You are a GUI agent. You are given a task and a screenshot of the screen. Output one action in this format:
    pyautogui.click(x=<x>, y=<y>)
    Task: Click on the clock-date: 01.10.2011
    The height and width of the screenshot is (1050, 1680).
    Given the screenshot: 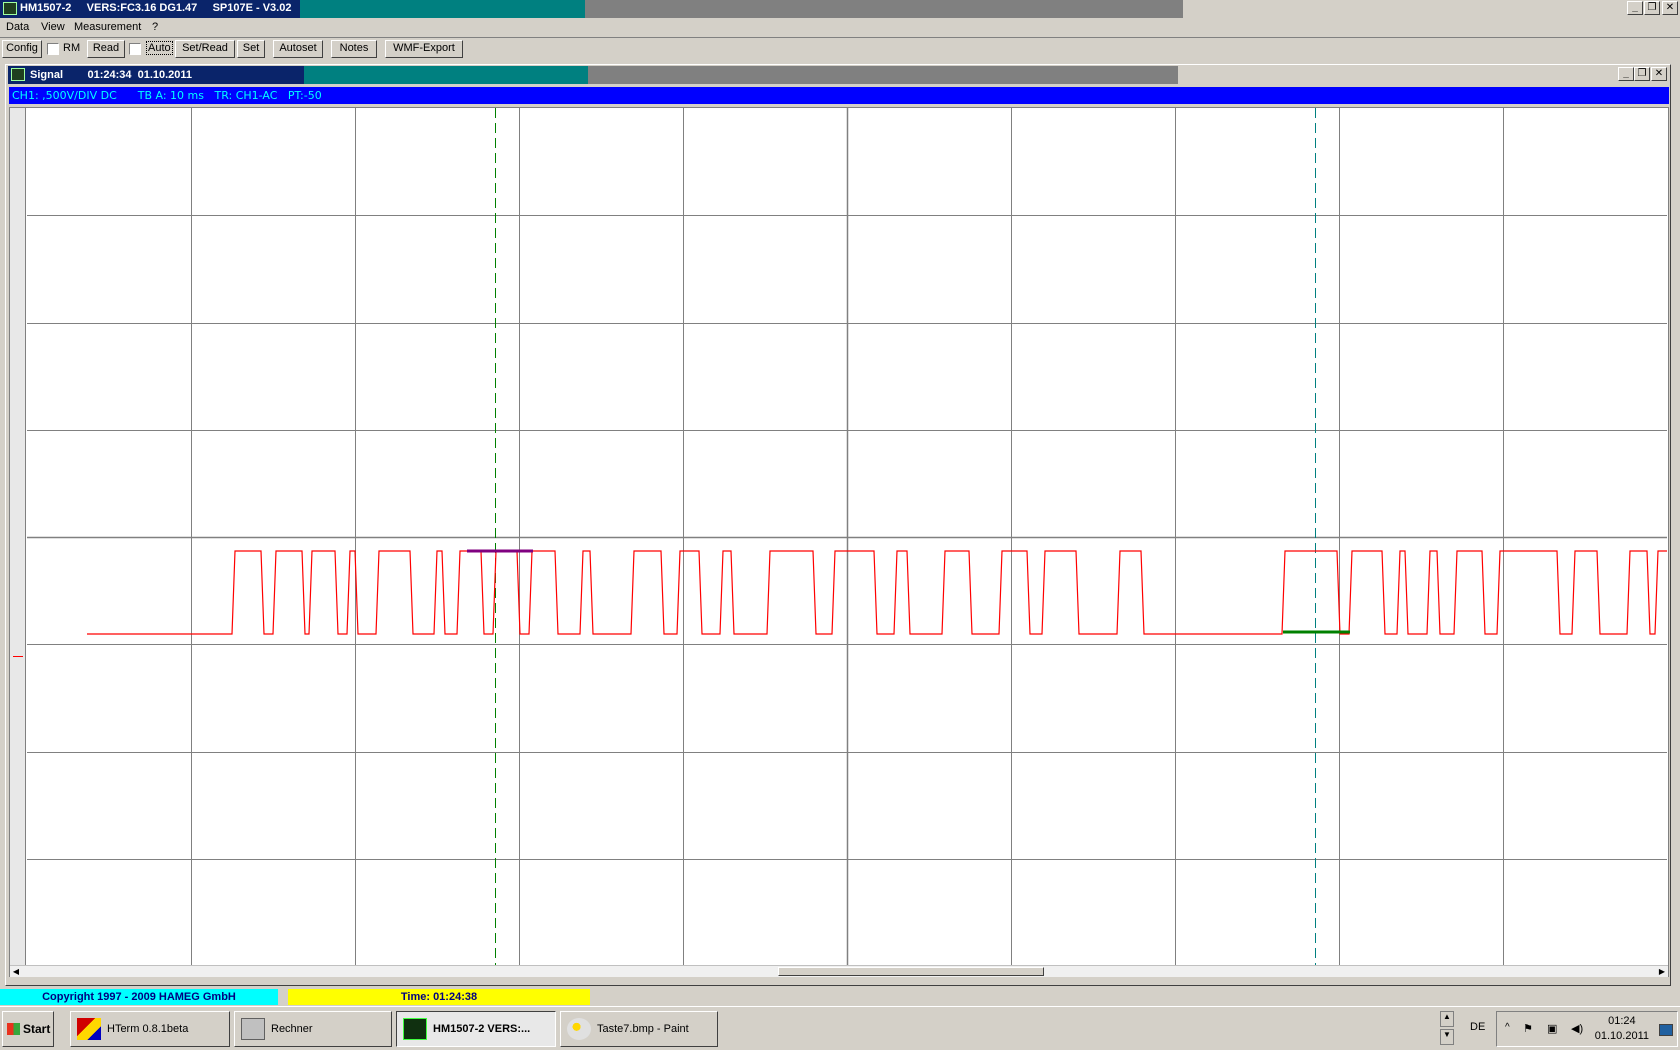 What is the action you would take?
    pyautogui.click(x=1621, y=1036)
    